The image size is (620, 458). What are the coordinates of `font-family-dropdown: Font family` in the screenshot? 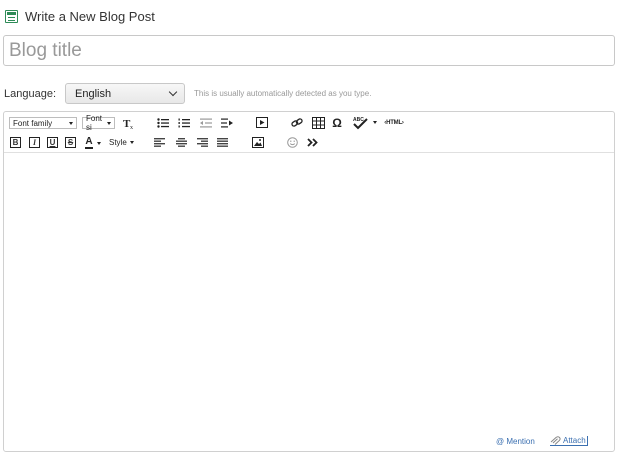 It's located at (43, 123).